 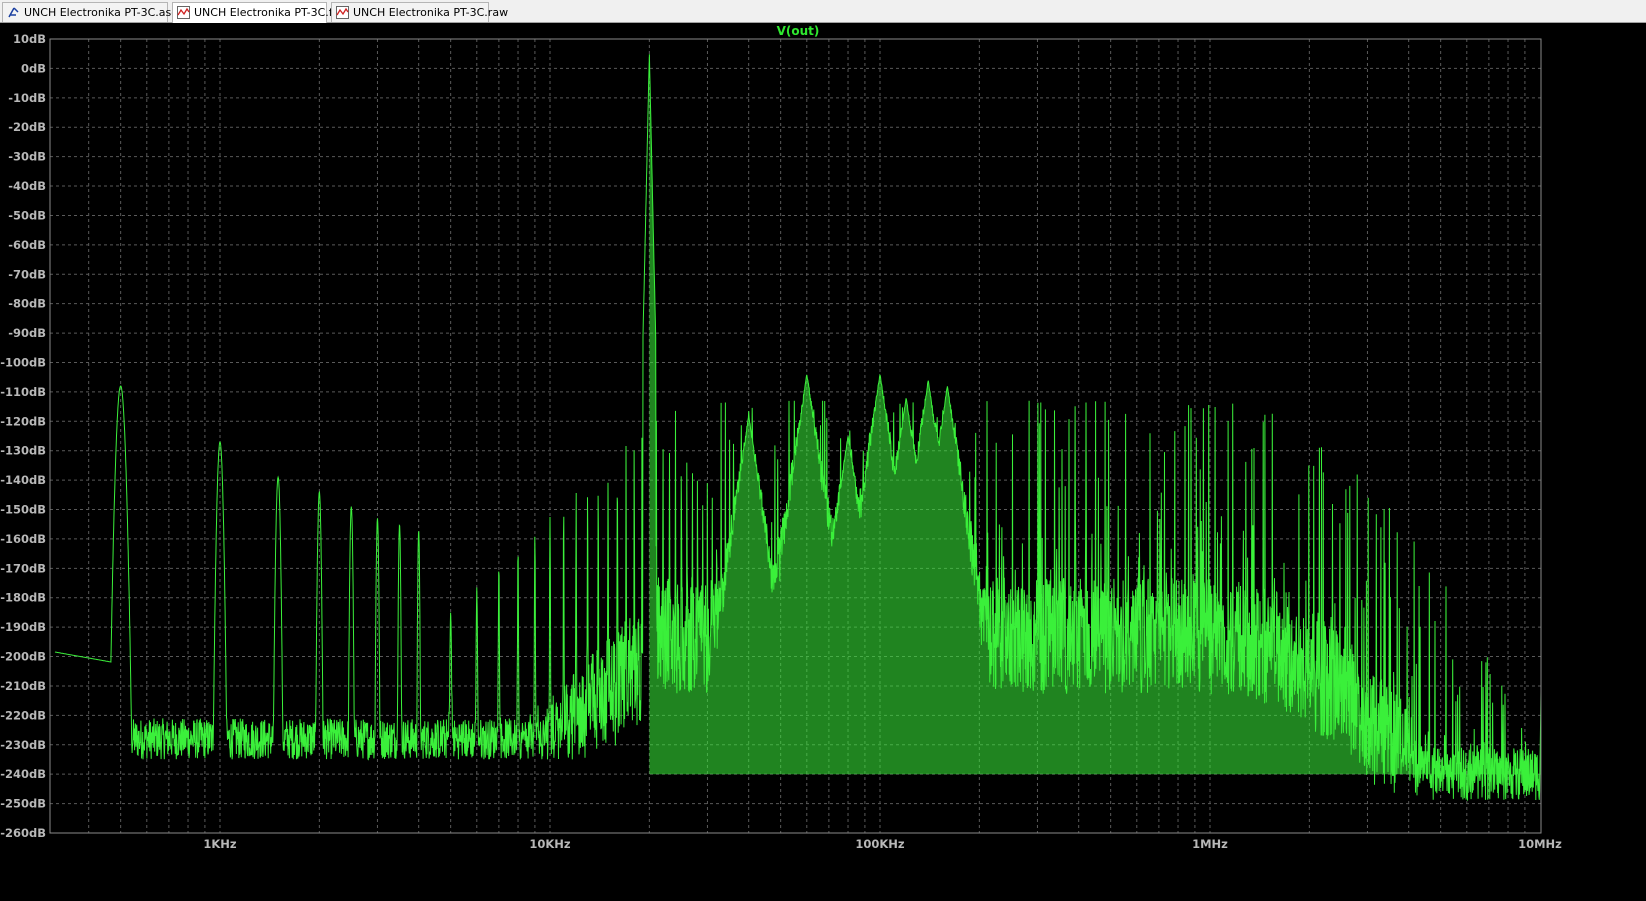 What do you see at coordinates (101, 12) in the screenshot?
I see `tab-label: UNCH Electronika PT-3C.asc` at bounding box center [101, 12].